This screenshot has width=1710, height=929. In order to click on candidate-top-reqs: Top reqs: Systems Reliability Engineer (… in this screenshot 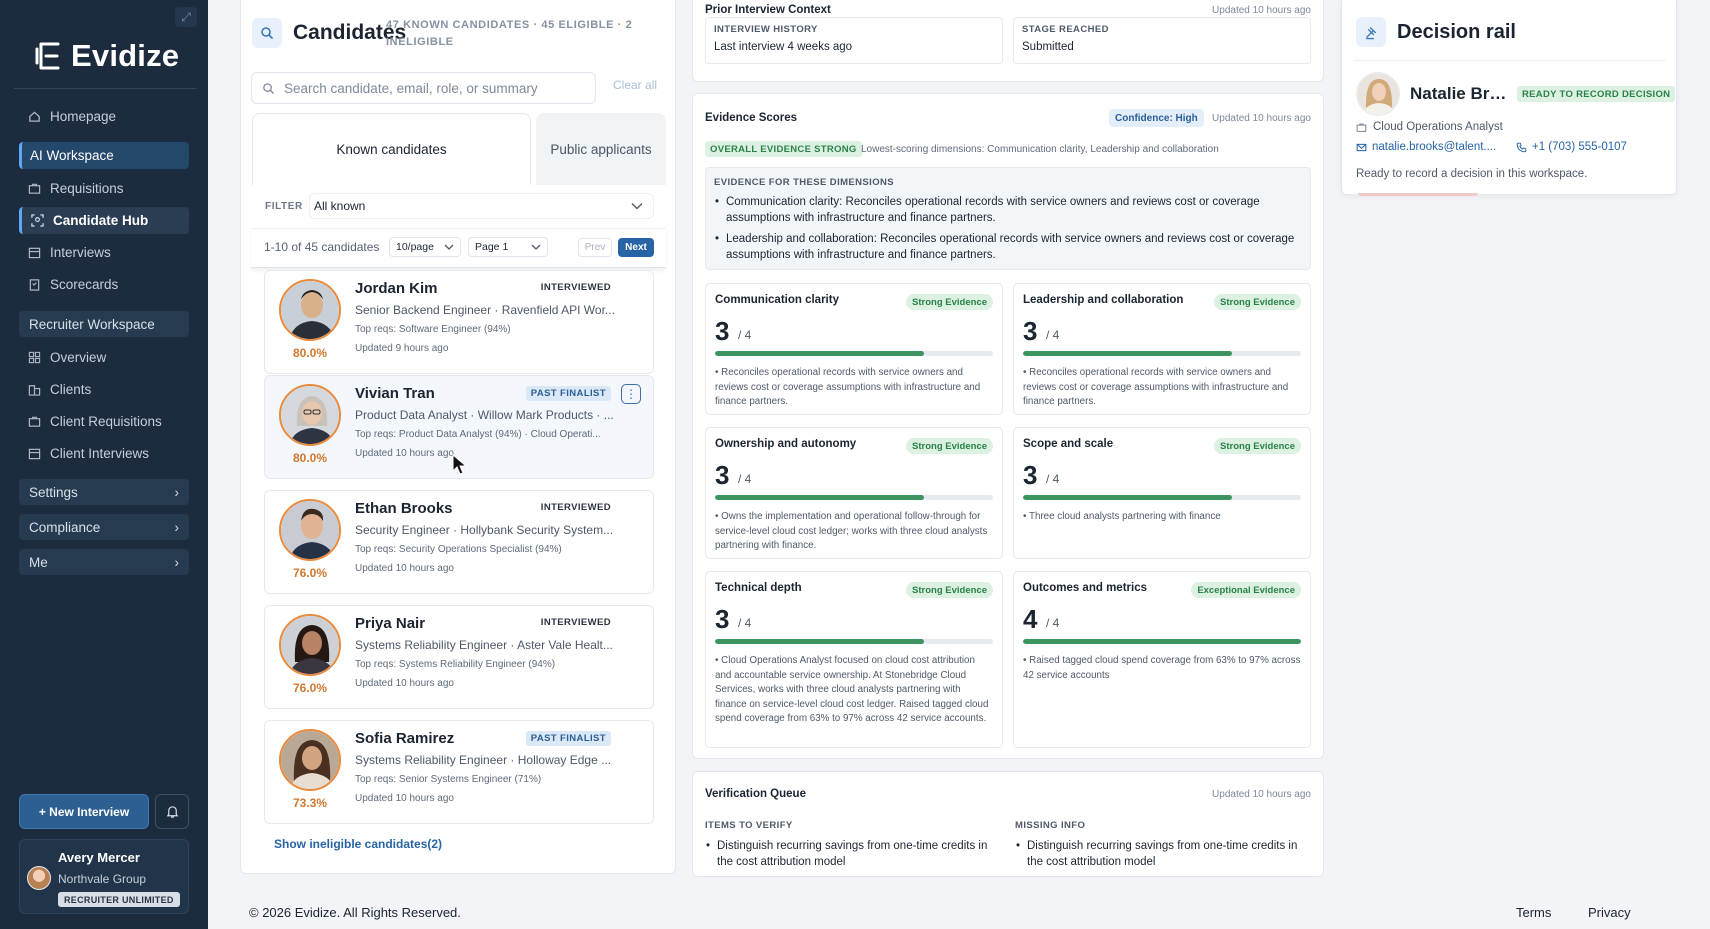, I will do `click(455, 664)`.